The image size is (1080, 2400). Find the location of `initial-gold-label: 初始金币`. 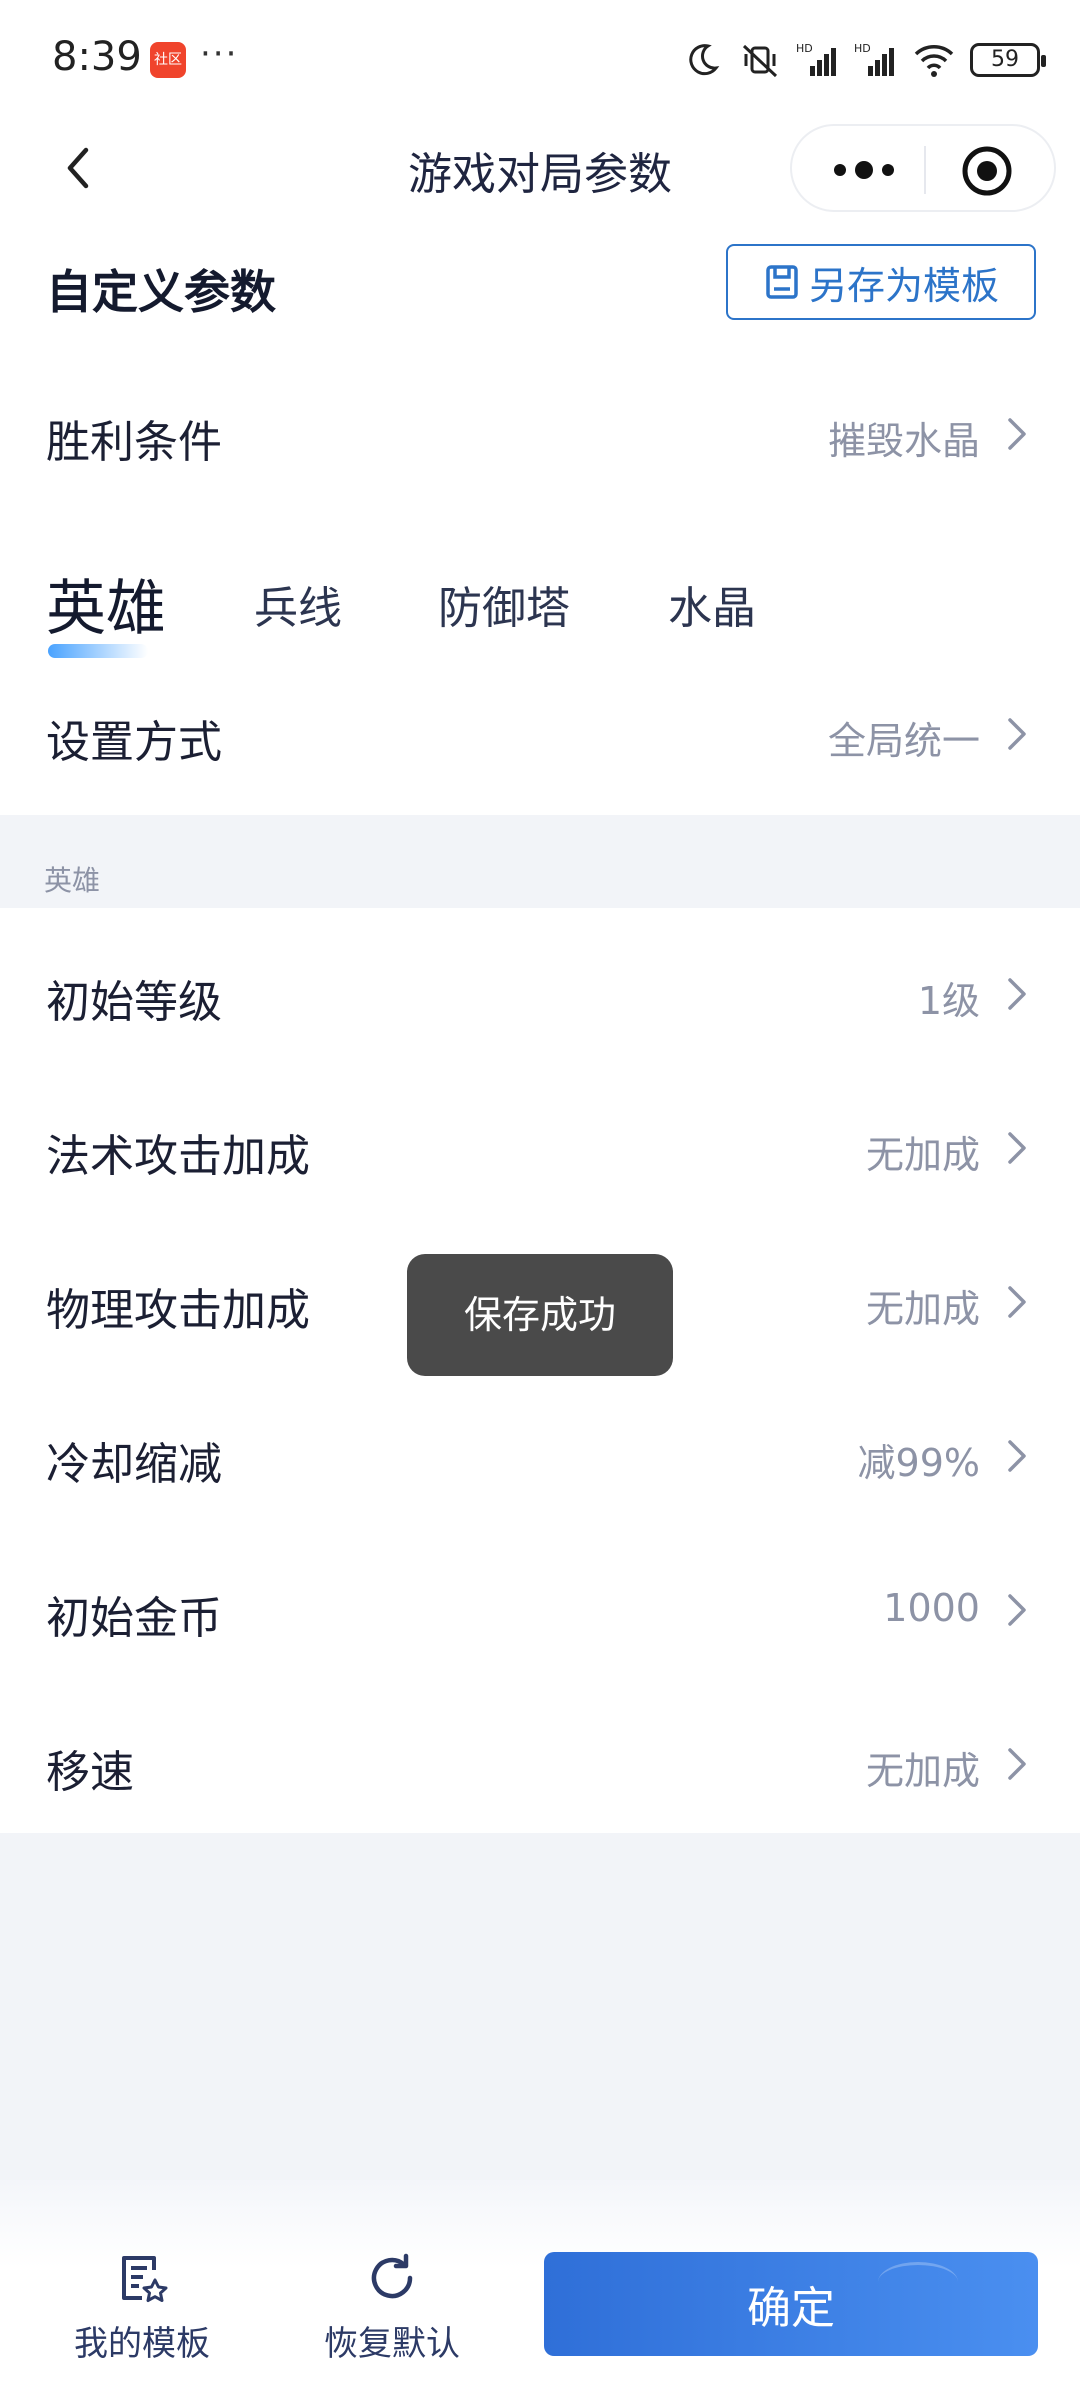

initial-gold-label: 初始金币 is located at coordinates (134, 1618).